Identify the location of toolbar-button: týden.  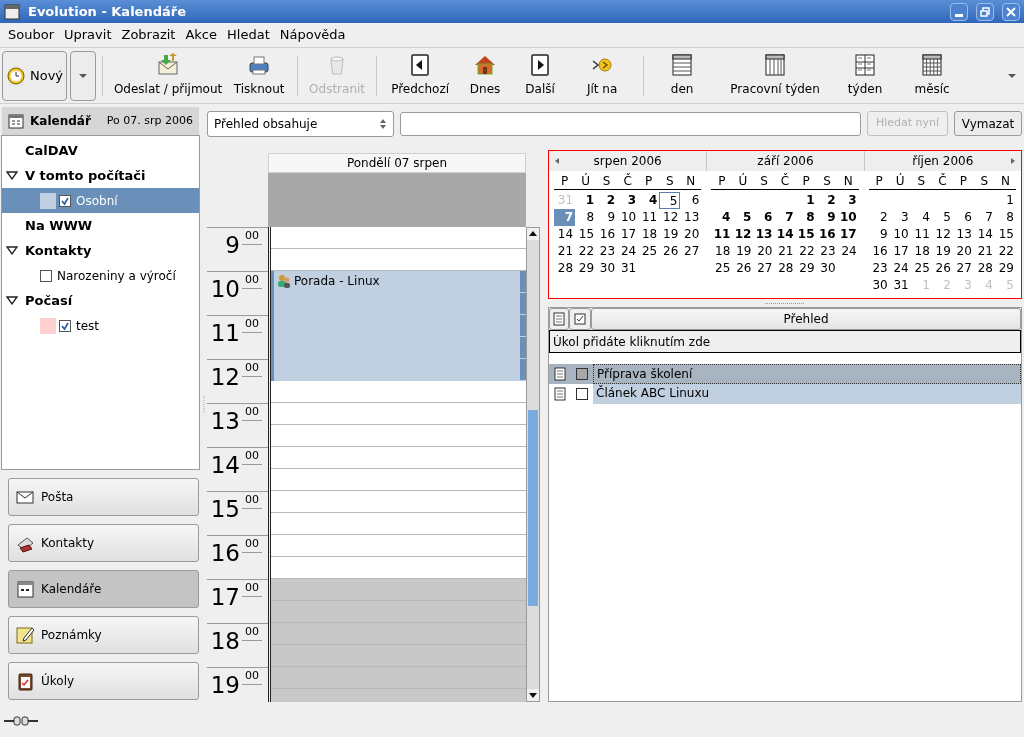
(865, 75).